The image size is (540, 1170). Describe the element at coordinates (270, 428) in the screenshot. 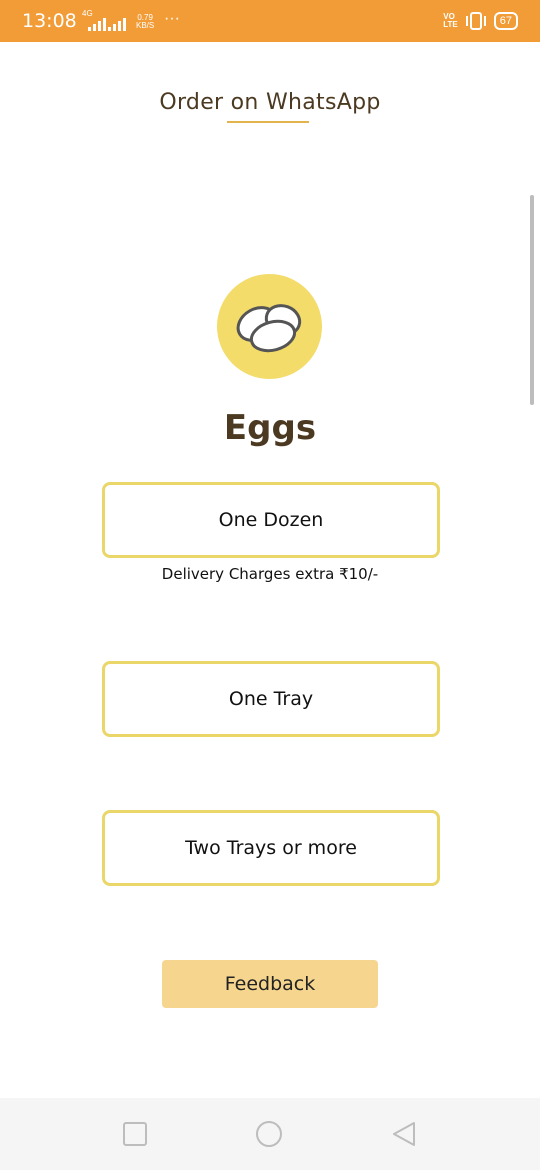

I see `product-name: Eggs` at that location.